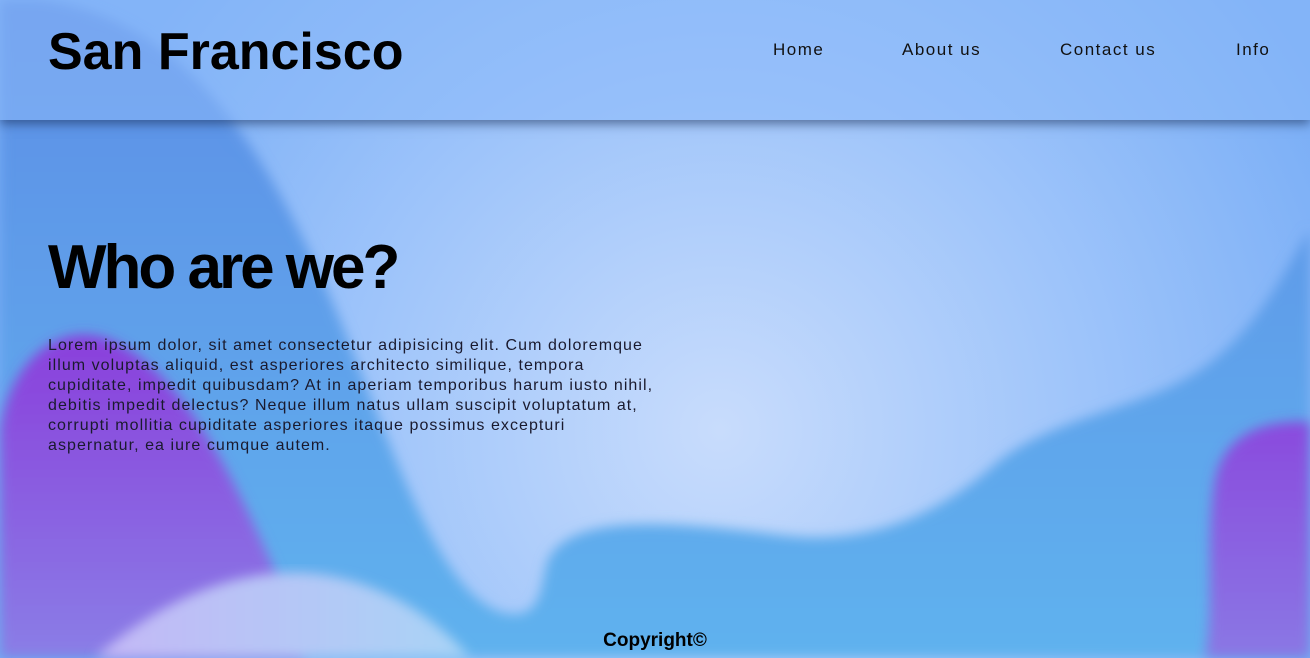 Image resolution: width=1310 pixels, height=658 pixels. What do you see at coordinates (655, 640) in the screenshot?
I see `footer-copyright: Copyright©` at bounding box center [655, 640].